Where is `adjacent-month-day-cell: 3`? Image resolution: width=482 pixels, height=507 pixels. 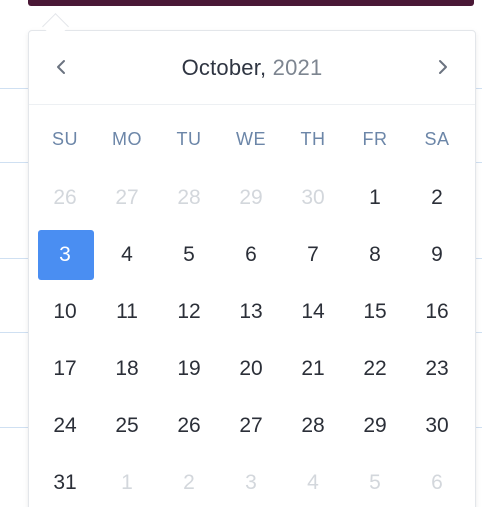 adjacent-month-day-cell: 3 is located at coordinates (251, 482).